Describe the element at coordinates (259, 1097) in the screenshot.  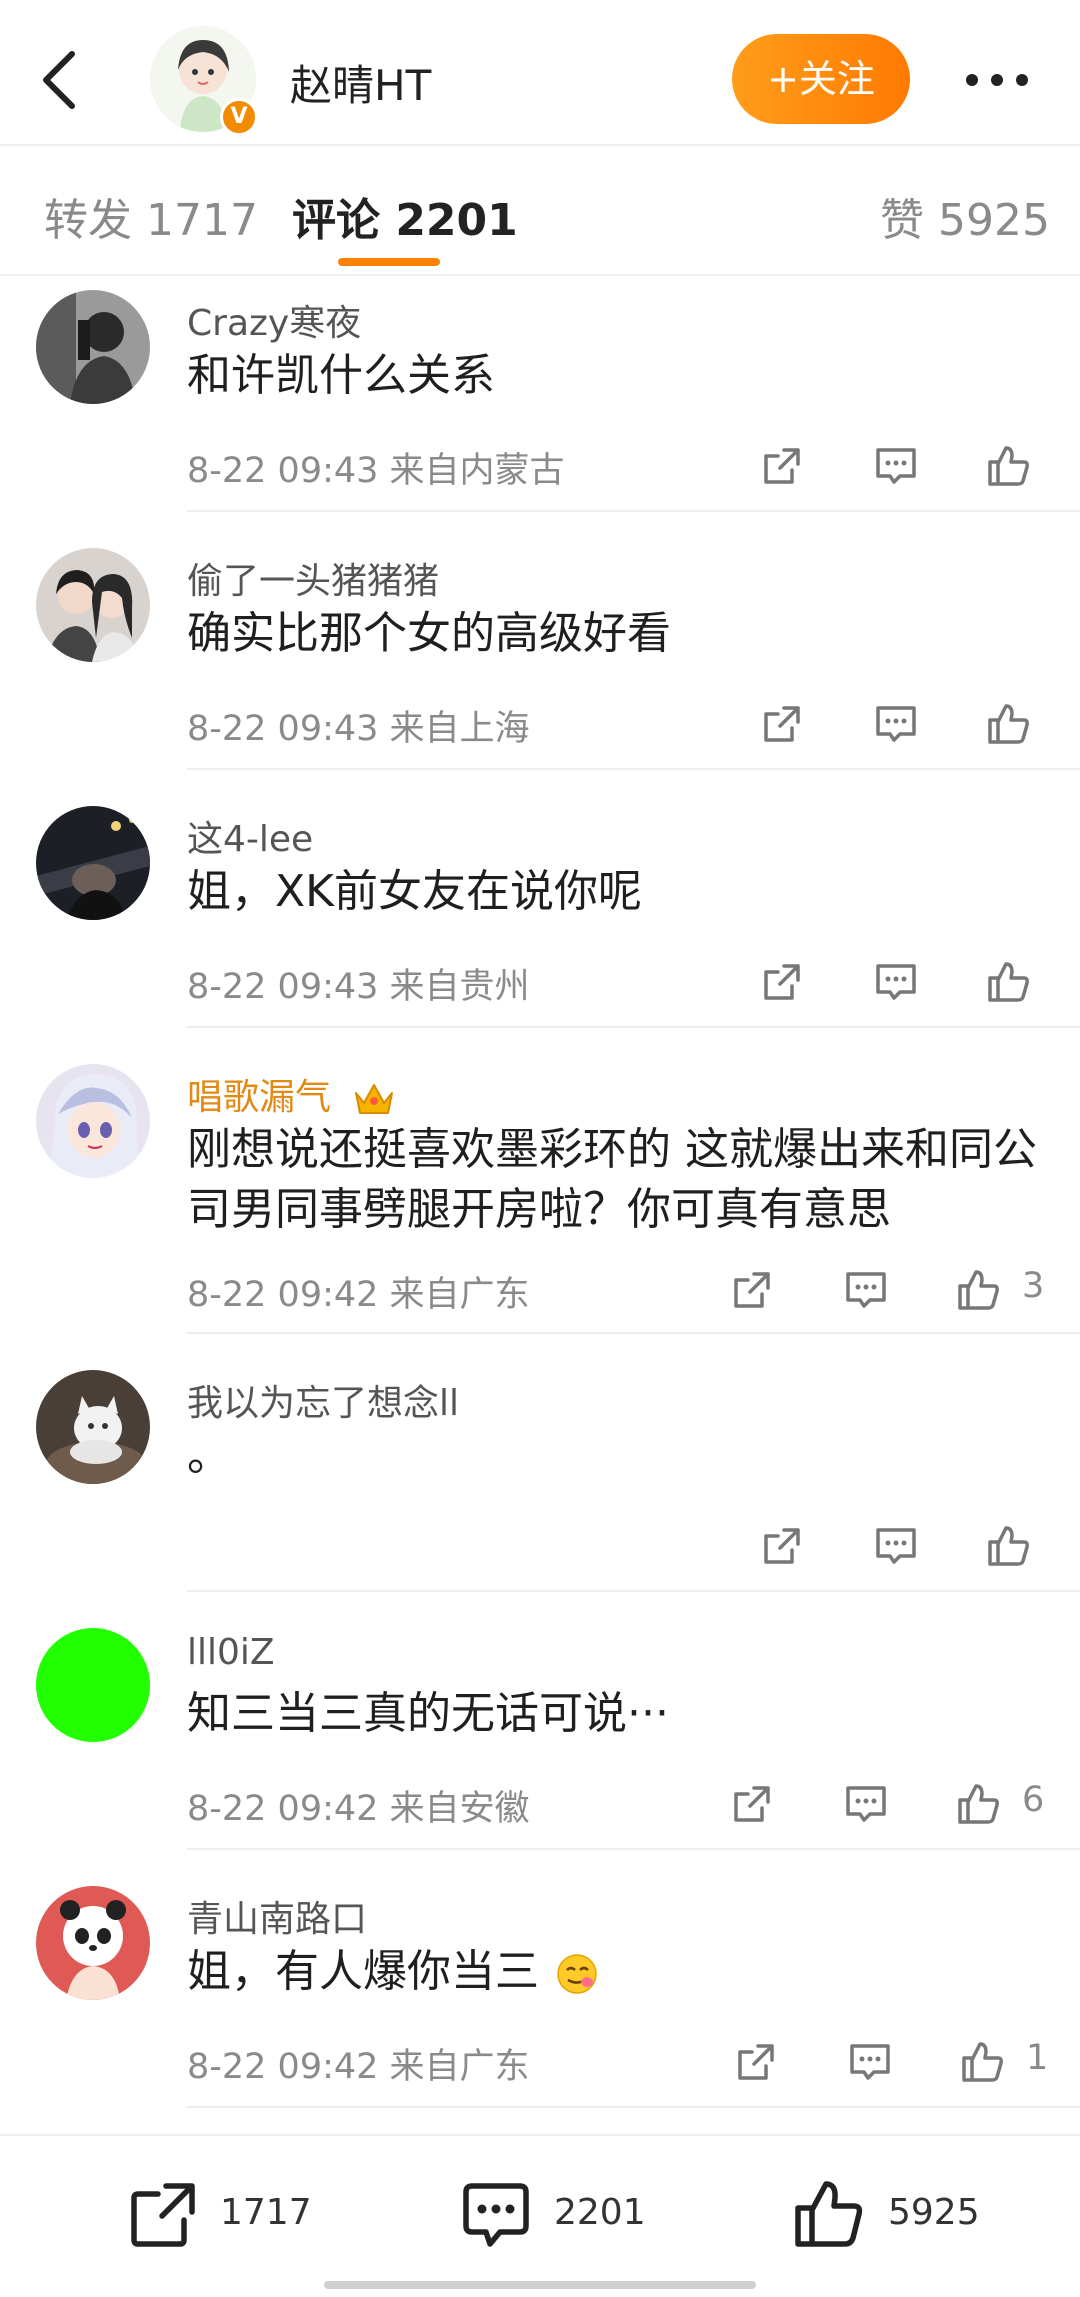
I see `comment-username-text: 唱歌漏气` at that location.